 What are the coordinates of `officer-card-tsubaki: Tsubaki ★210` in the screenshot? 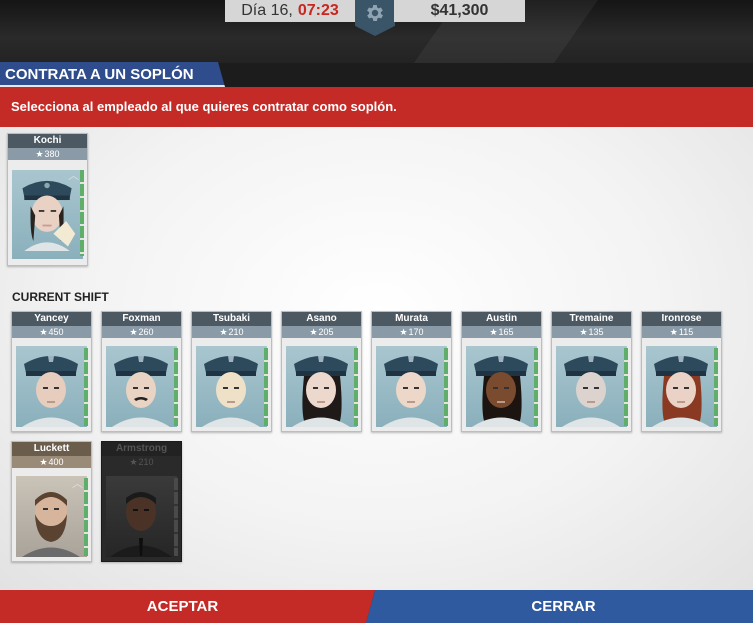 It's located at (231, 371).